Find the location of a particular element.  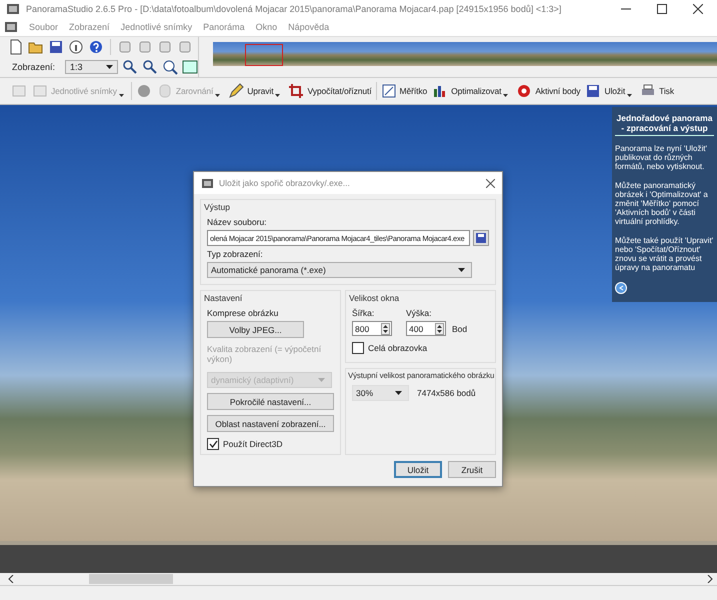

checkbox-label: Použít Direct3D is located at coordinates (253, 444).